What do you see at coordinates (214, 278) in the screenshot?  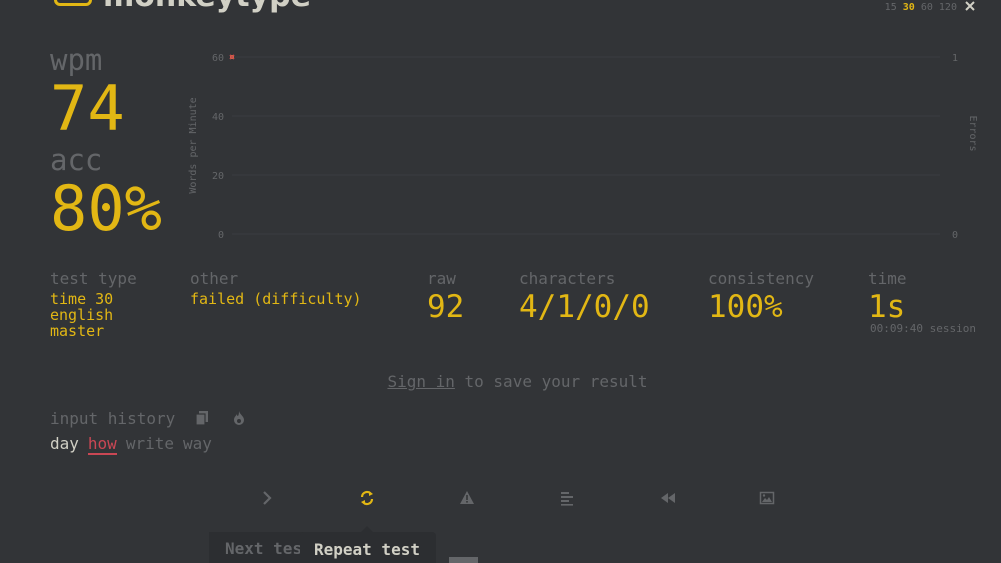 I see `other-label: other` at bounding box center [214, 278].